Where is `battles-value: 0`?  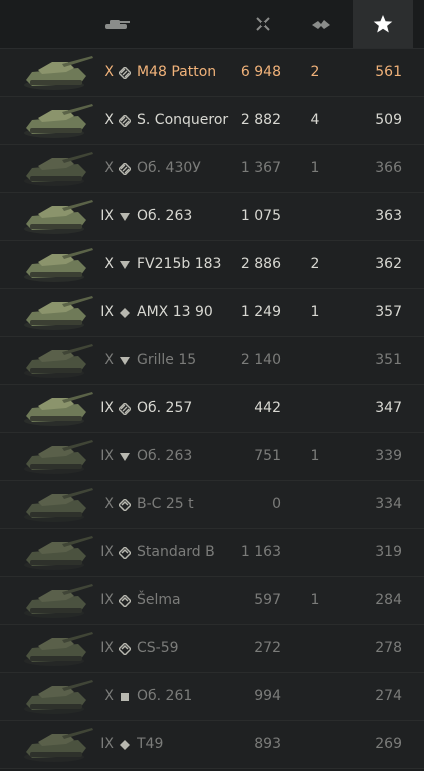
battles-value: 0 is located at coordinates (276, 504).